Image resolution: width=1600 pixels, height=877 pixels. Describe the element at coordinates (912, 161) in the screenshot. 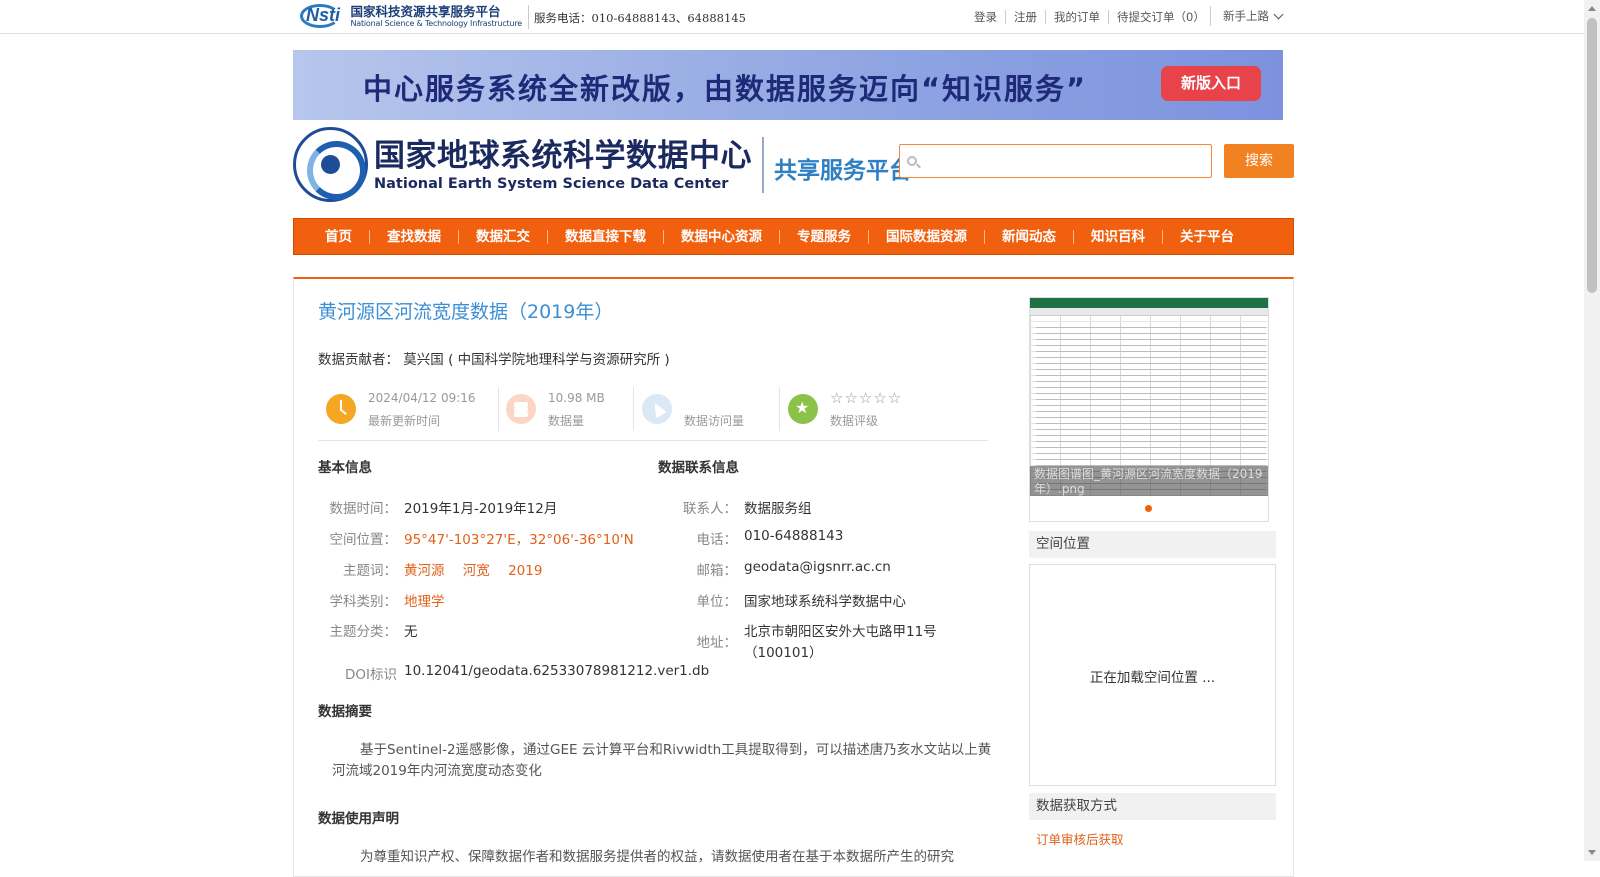

I see `search-icon` at that location.